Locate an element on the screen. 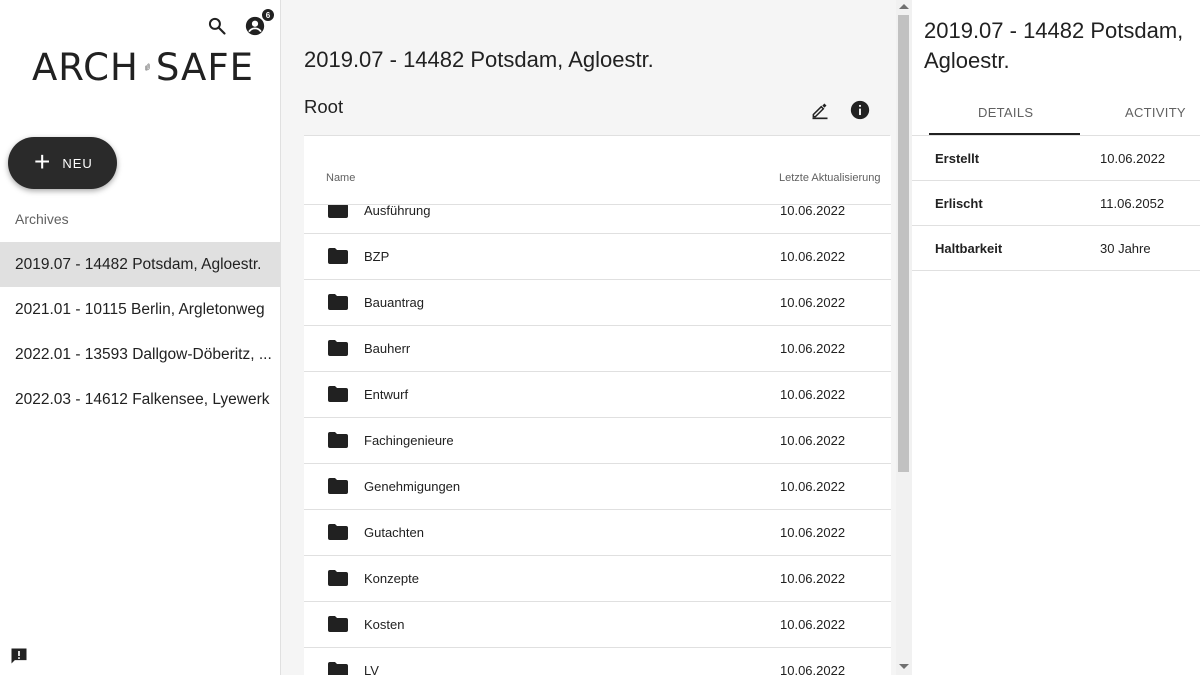  page-title: 2019.07 - 14482 Potsdam, Agloestr. is located at coordinates (479, 59).